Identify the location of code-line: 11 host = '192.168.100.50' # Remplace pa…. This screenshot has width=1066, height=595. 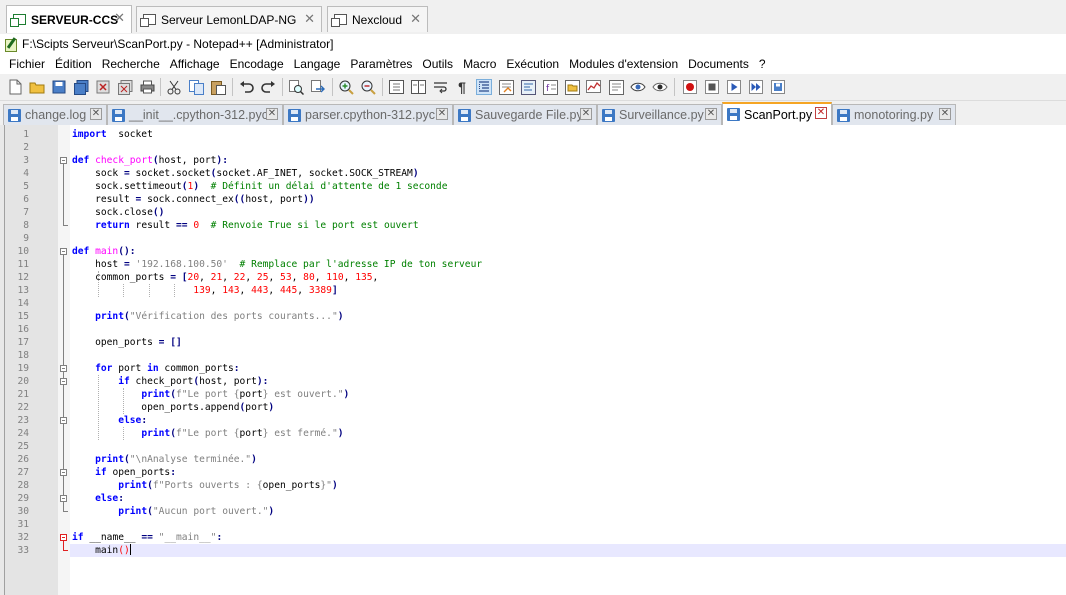
(533, 264).